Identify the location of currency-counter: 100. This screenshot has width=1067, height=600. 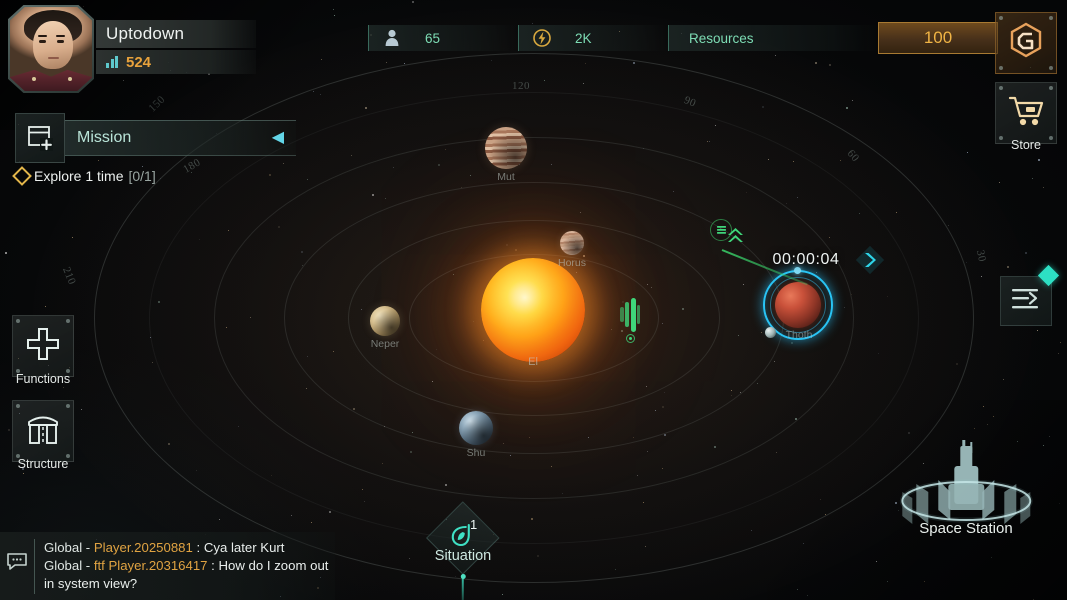
(938, 38).